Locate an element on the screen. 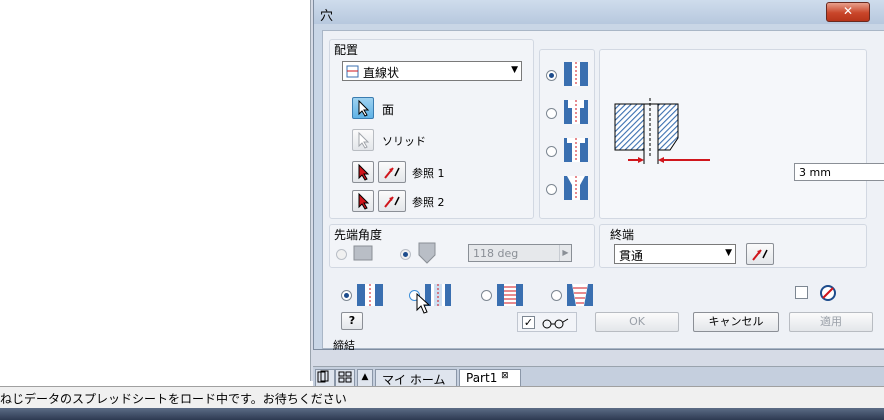  tile-windows-icon is located at coordinates (323, 376).